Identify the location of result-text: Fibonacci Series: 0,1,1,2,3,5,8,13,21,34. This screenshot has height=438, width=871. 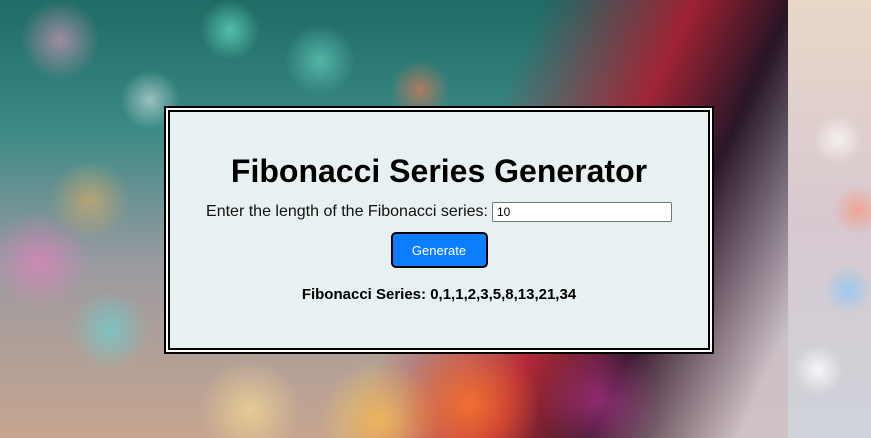
(439, 294).